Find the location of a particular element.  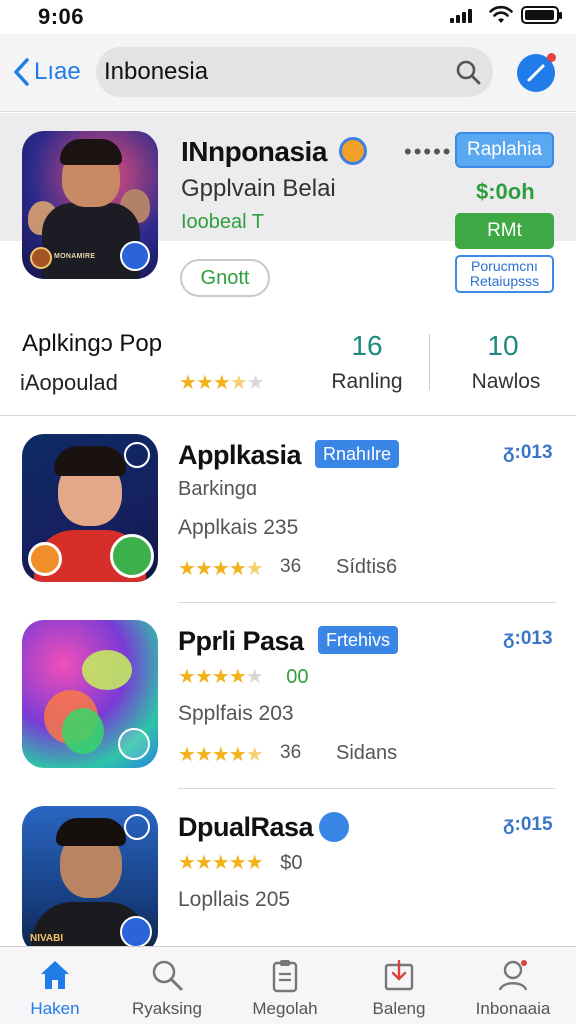

wifi-icon is located at coordinates (501, 14).